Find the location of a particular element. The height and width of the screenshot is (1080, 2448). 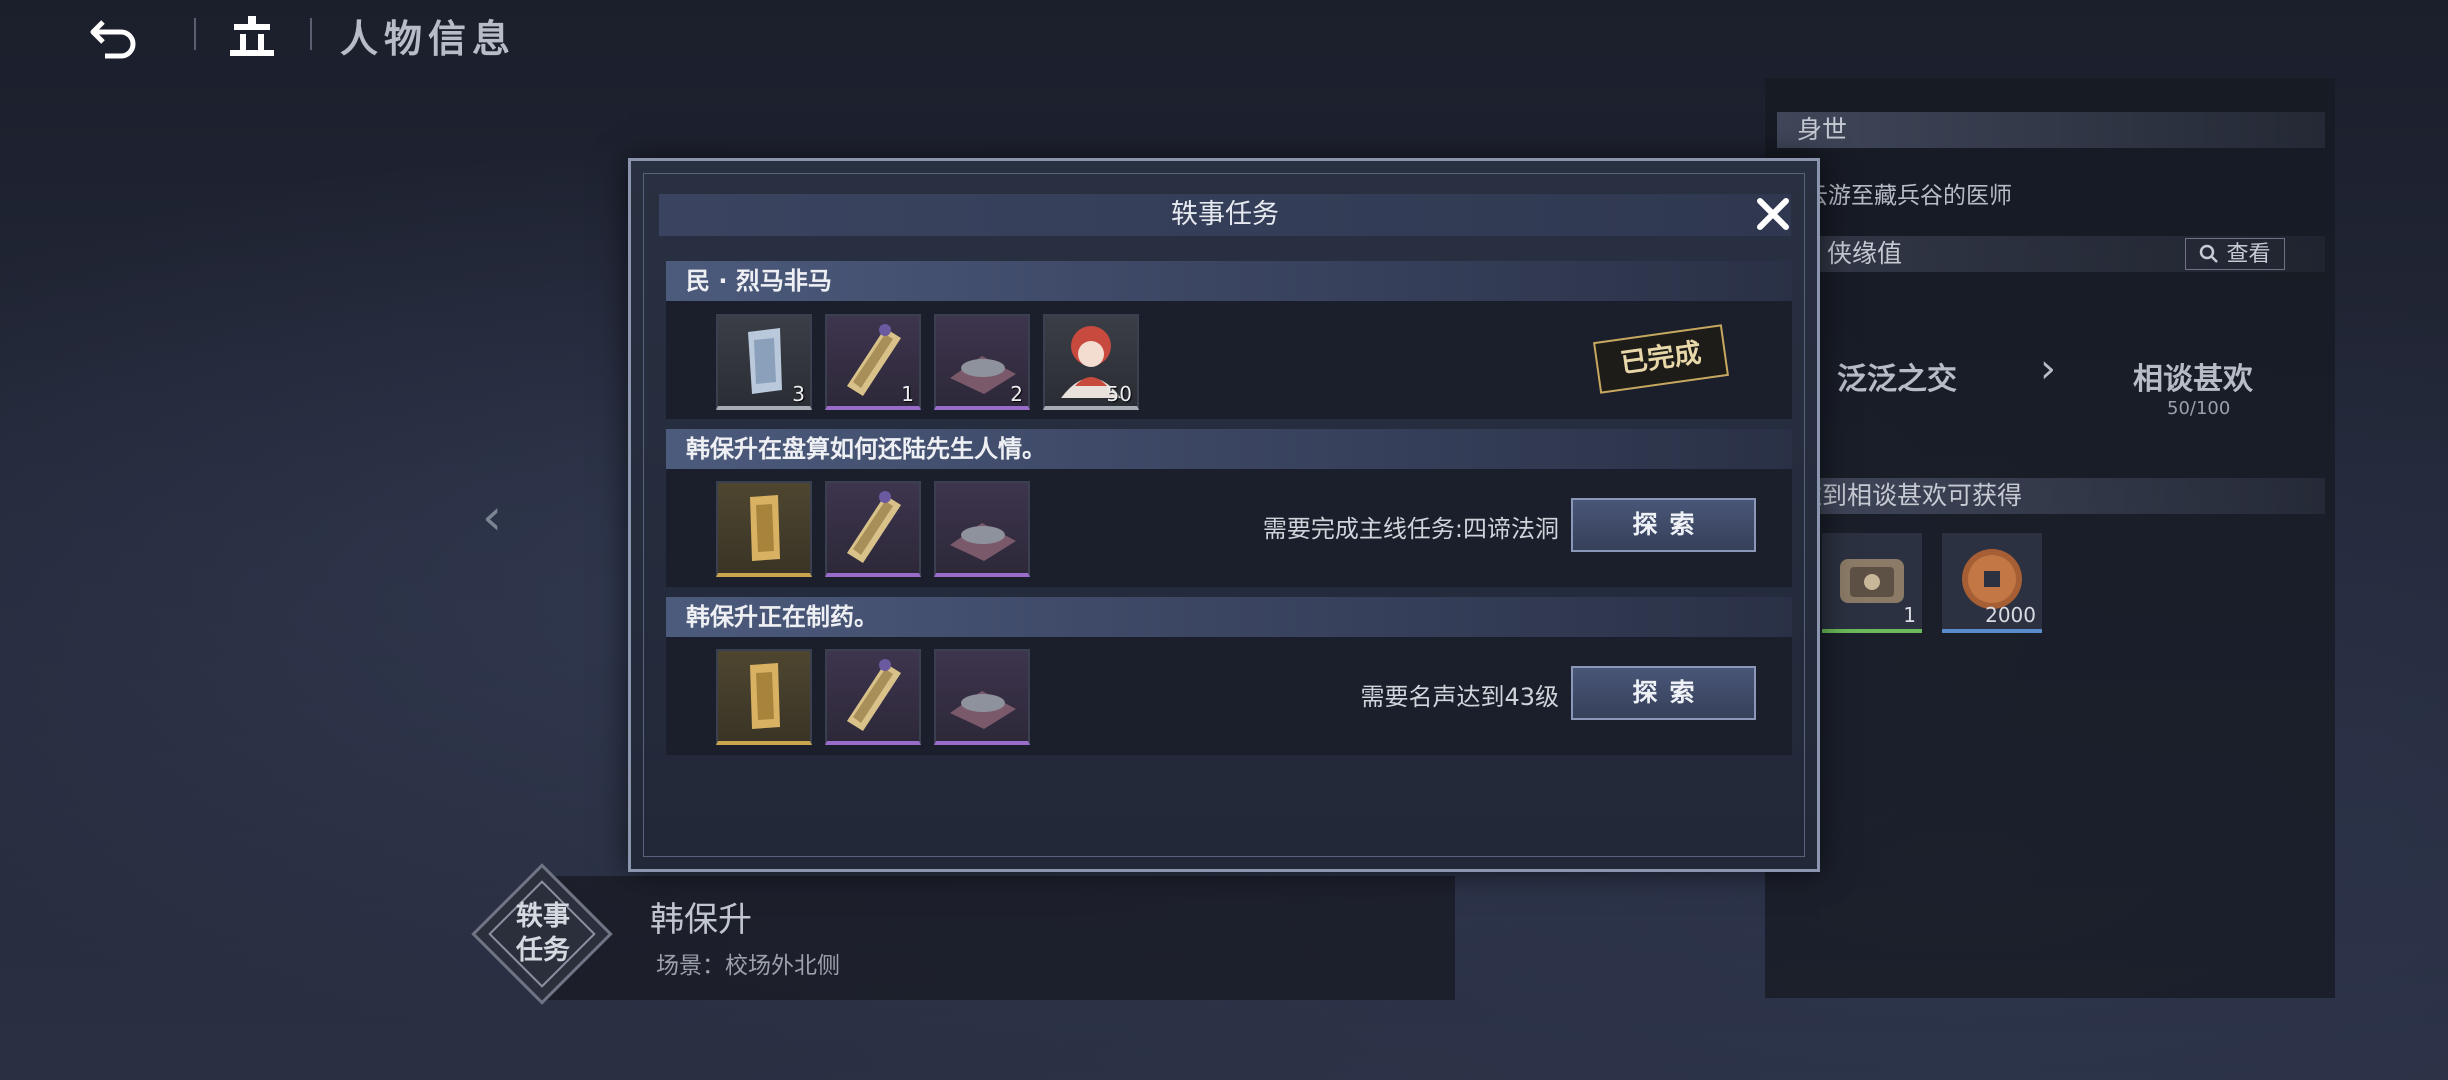

origin-section-header: 身世 is located at coordinates (2051, 130).